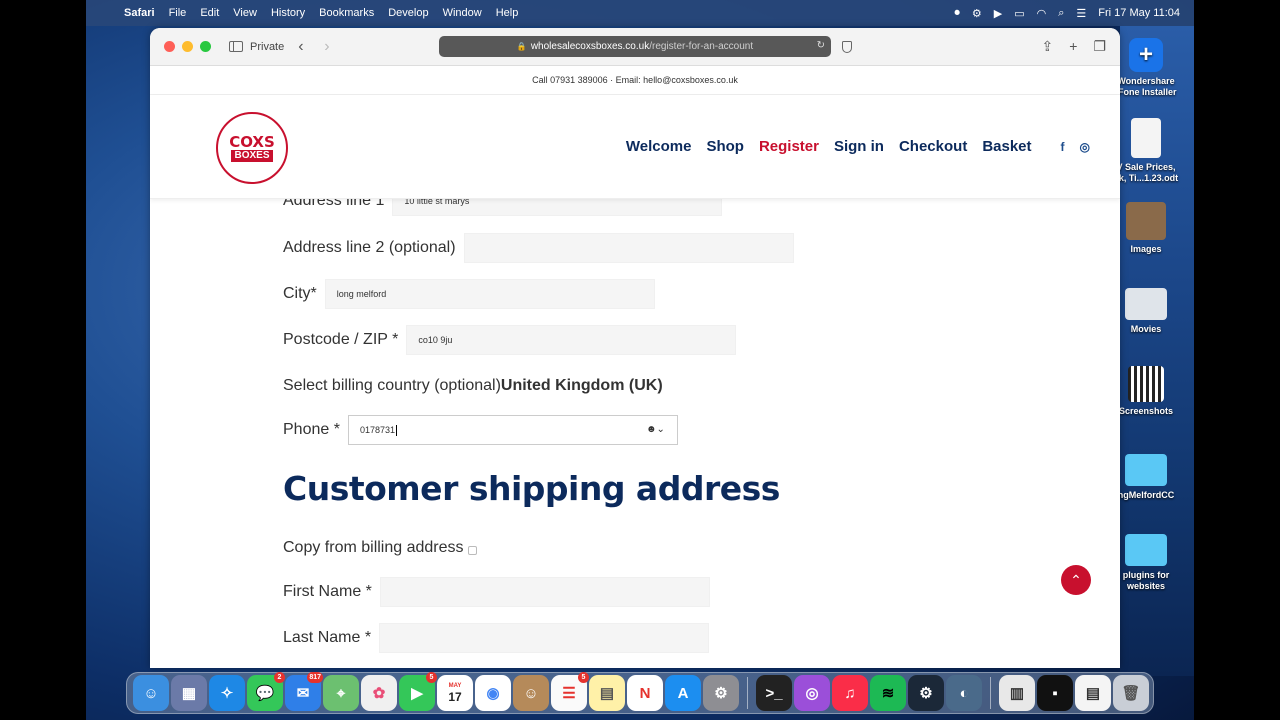  I want to click on shipping-section-title: Customer shipping address, so click(531, 488).